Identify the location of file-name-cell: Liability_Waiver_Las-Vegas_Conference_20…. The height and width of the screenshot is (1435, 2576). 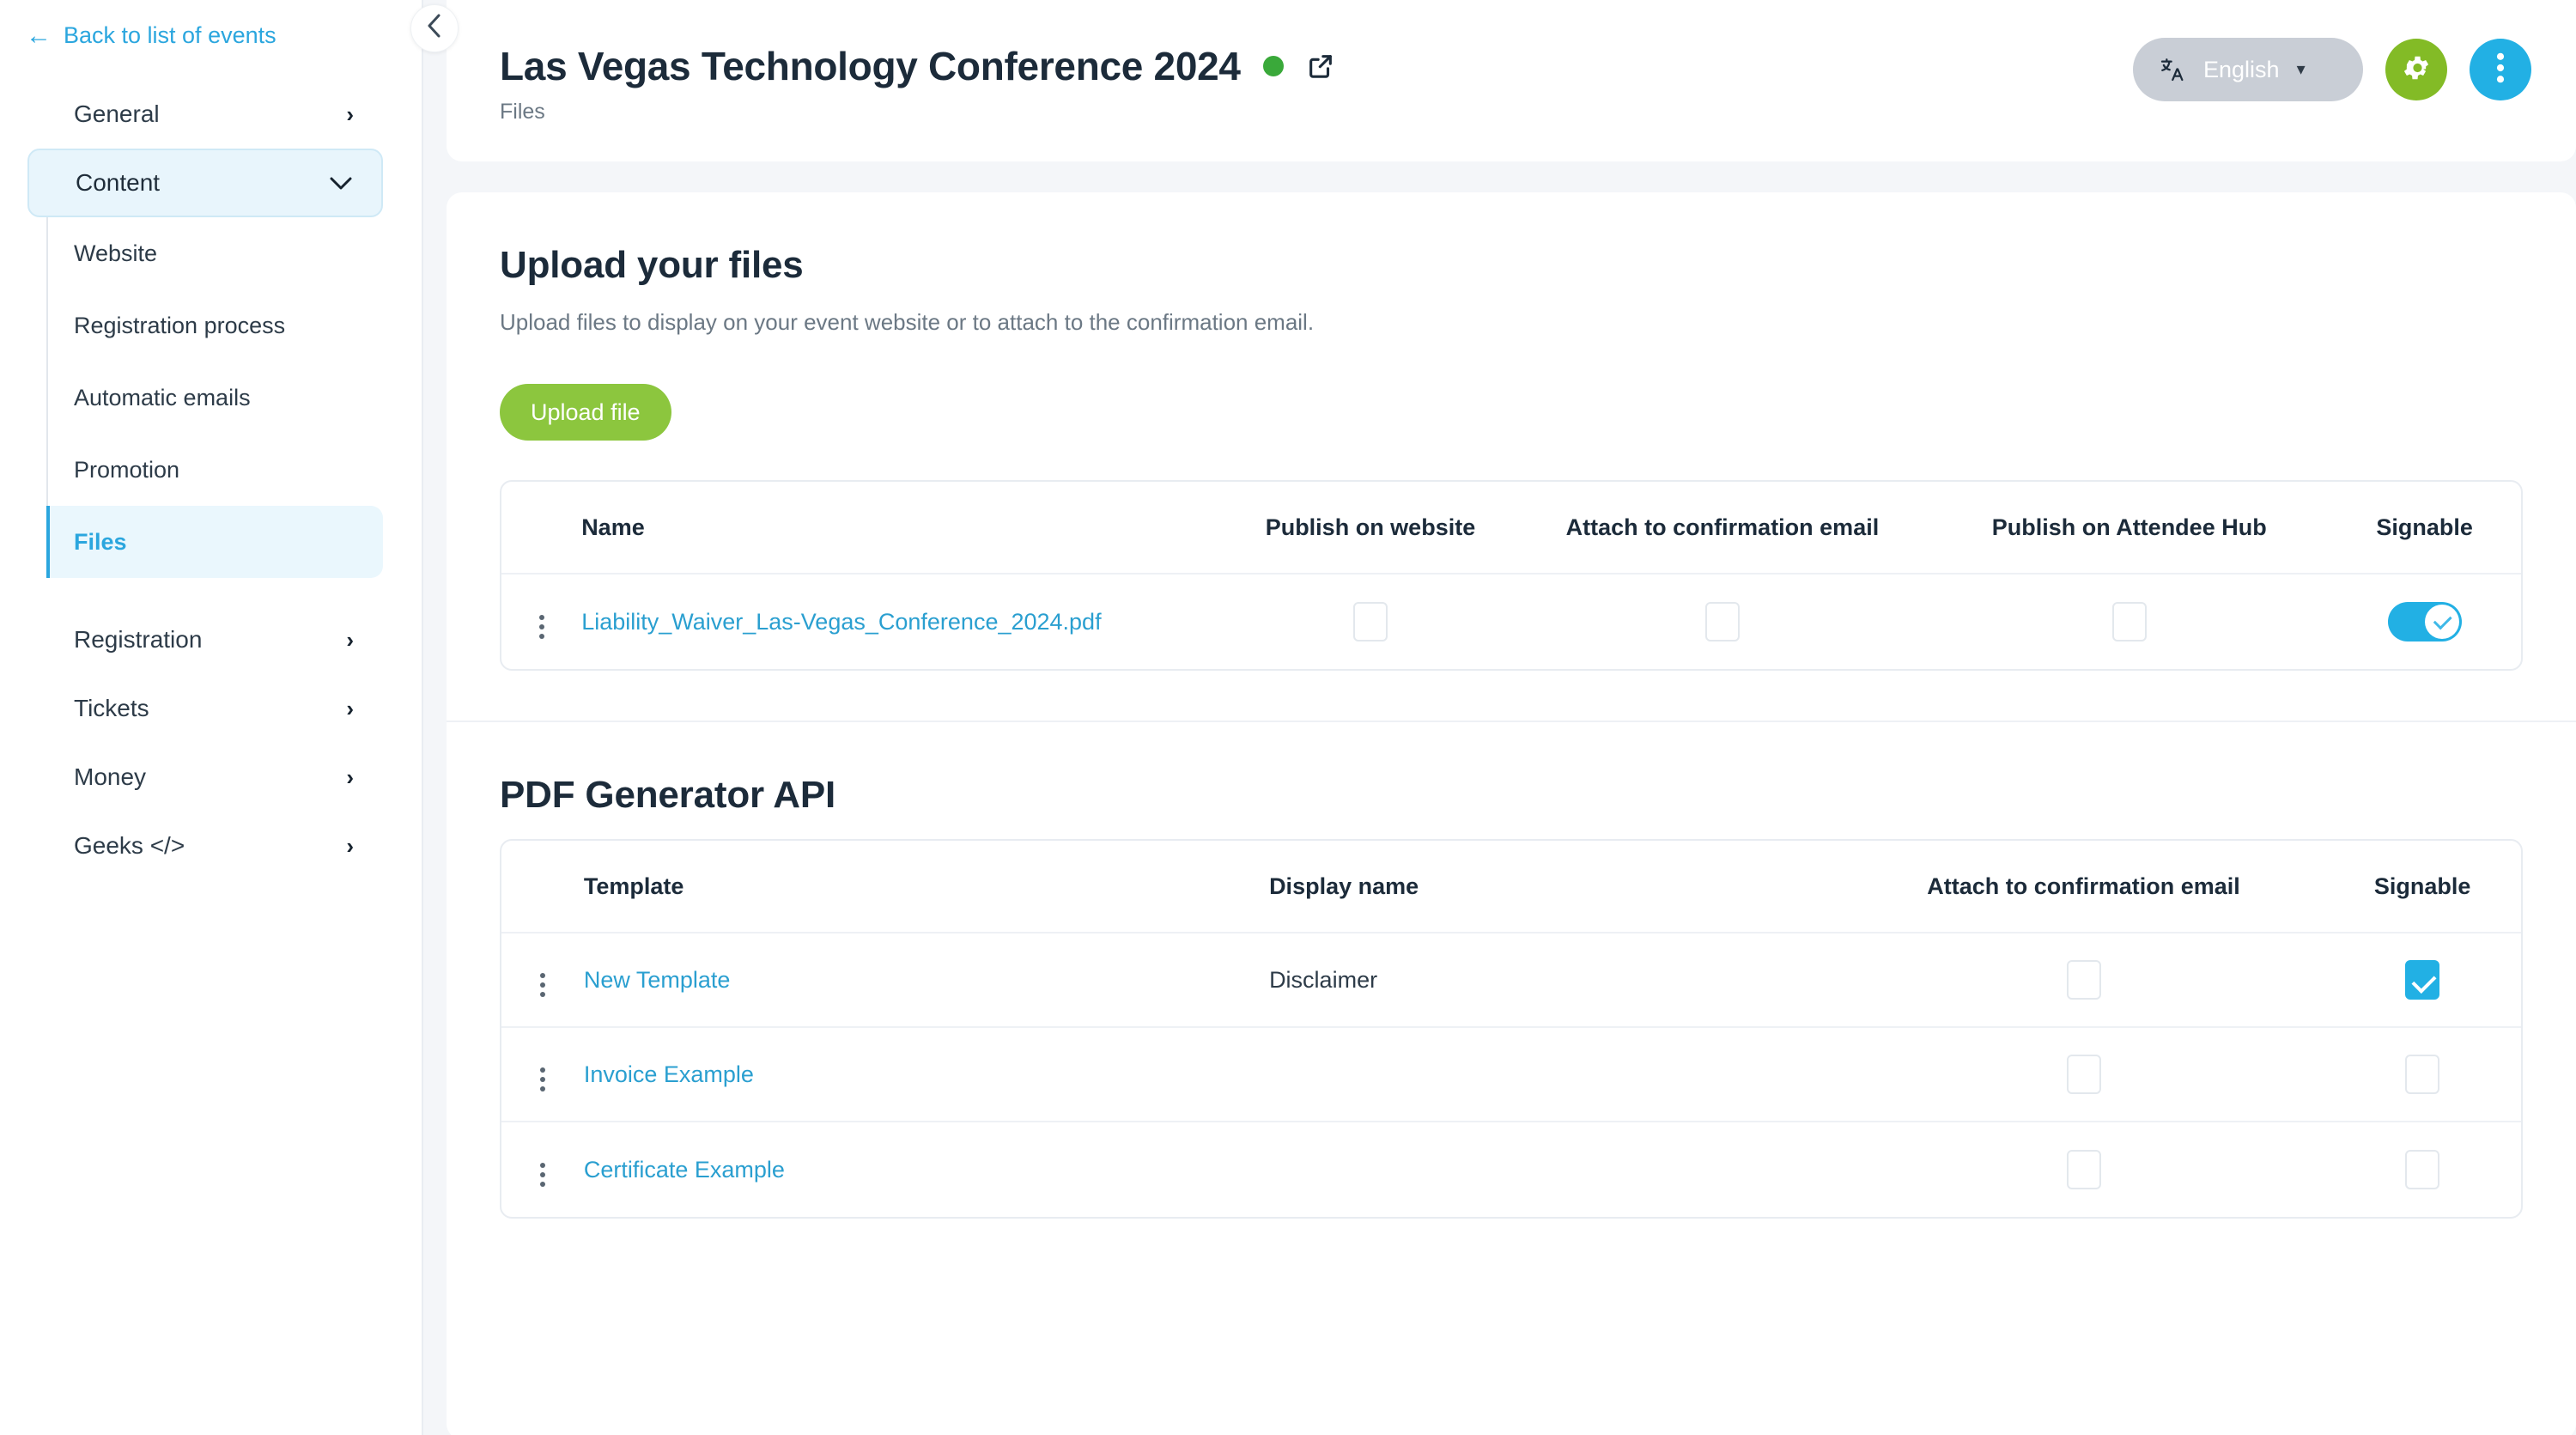
(903, 622).